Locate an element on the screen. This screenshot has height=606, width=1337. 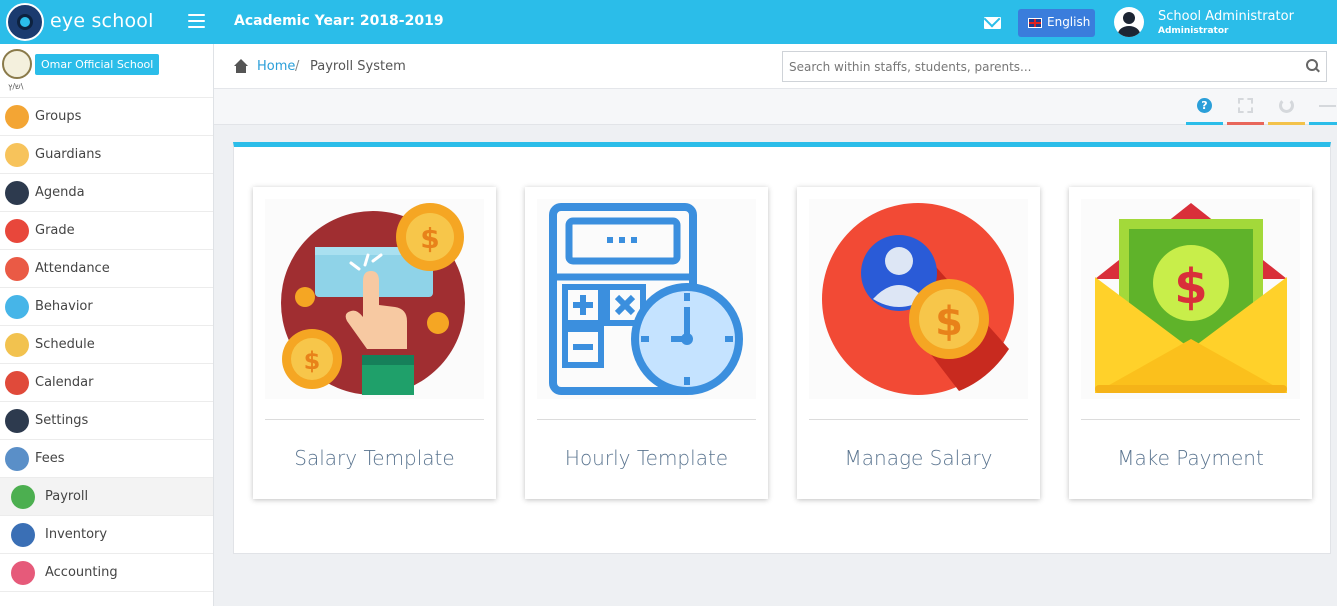
sidebar-item-label: Behavior is located at coordinates (64, 306).